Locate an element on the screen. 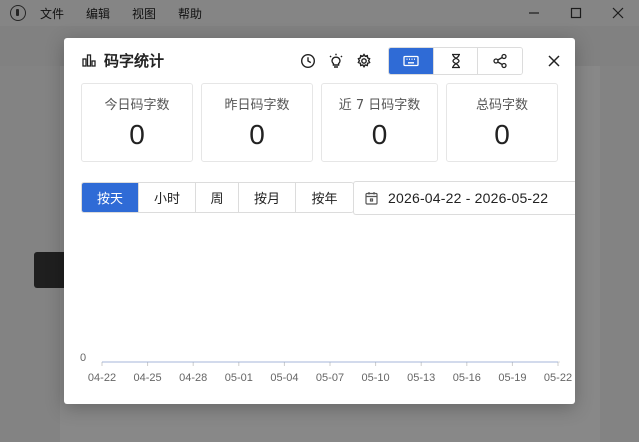  history-button is located at coordinates (308, 61).